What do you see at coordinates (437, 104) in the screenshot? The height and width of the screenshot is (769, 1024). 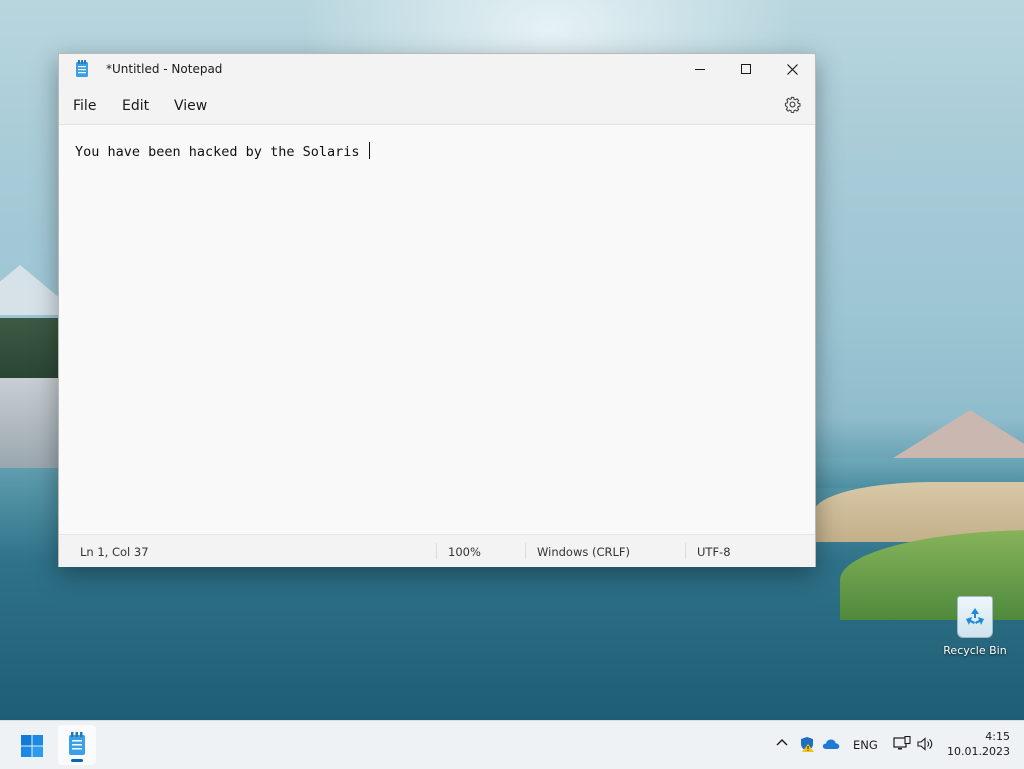 I see `menu-bar: File Edit View` at bounding box center [437, 104].